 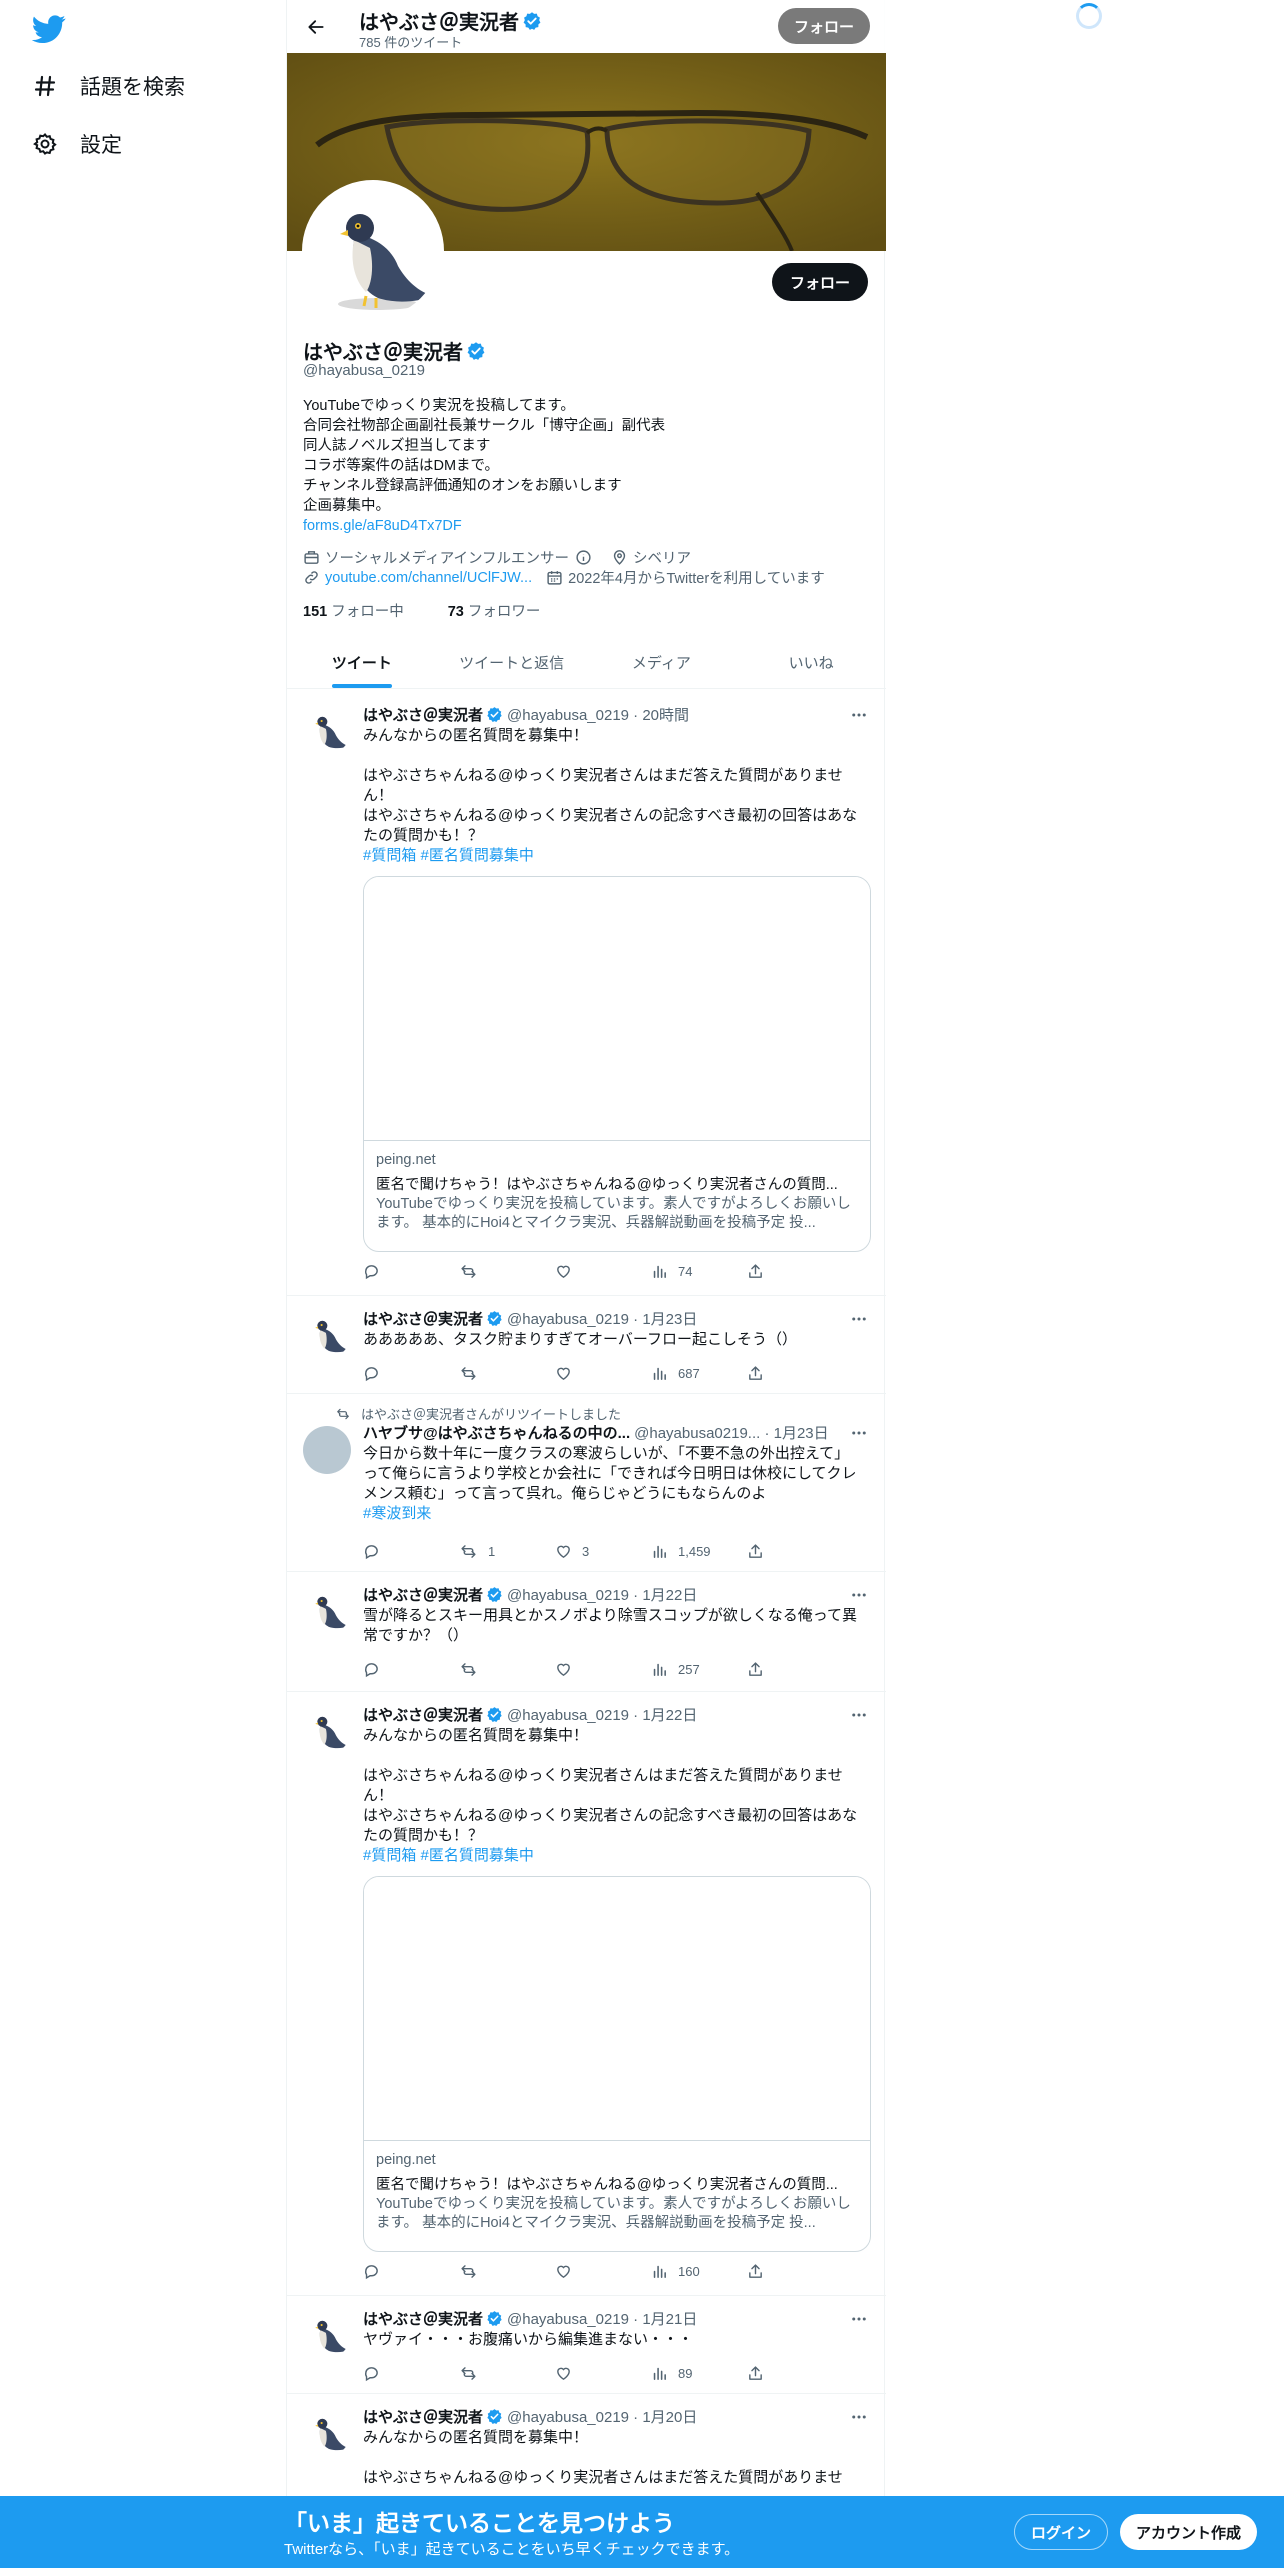 I want to click on tab-tweets: ツイート, so click(x=362, y=662).